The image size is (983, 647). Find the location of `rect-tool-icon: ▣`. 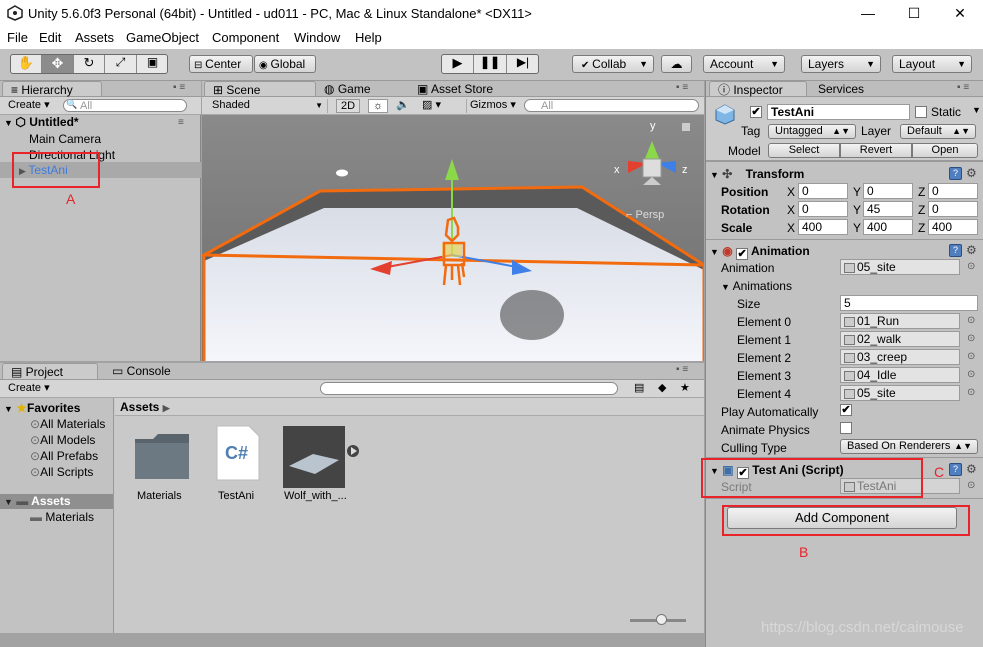

rect-tool-icon: ▣ is located at coordinates (152, 64).